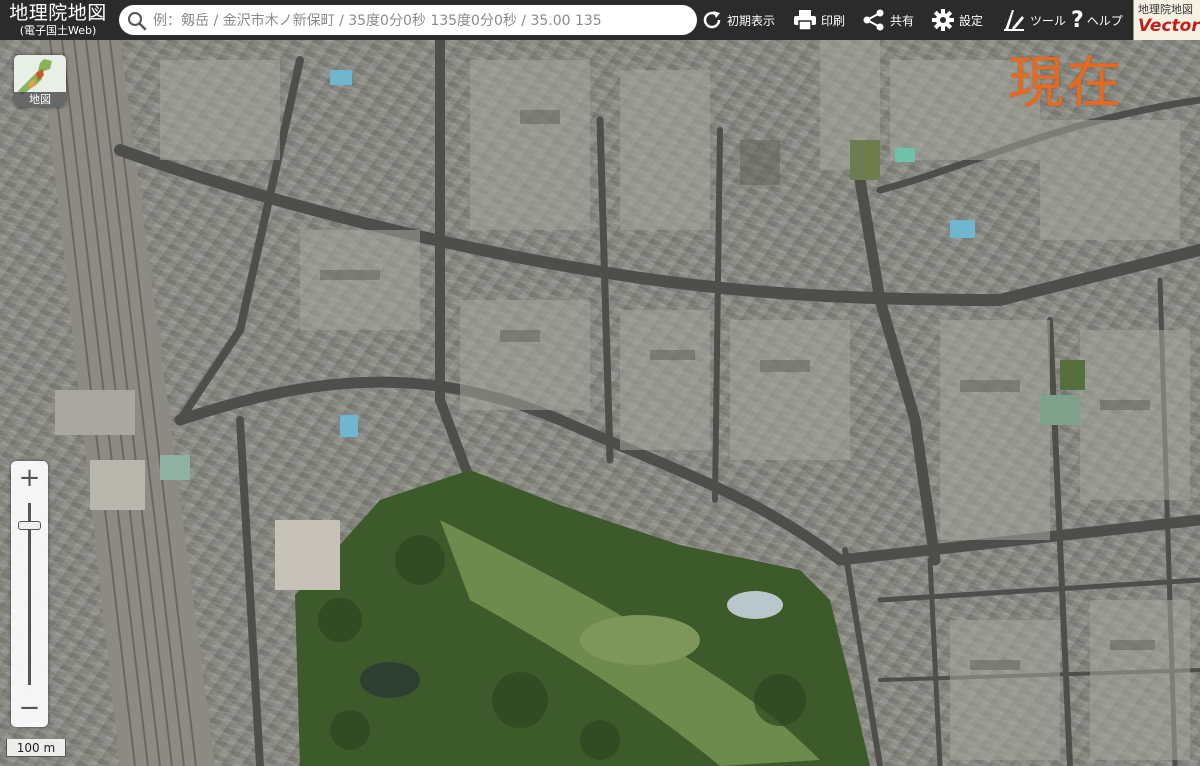 The width and height of the screenshot is (1200, 766). What do you see at coordinates (58, 30) in the screenshot?
I see `brand-subtitle: (電子国土Web)` at bounding box center [58, 30].